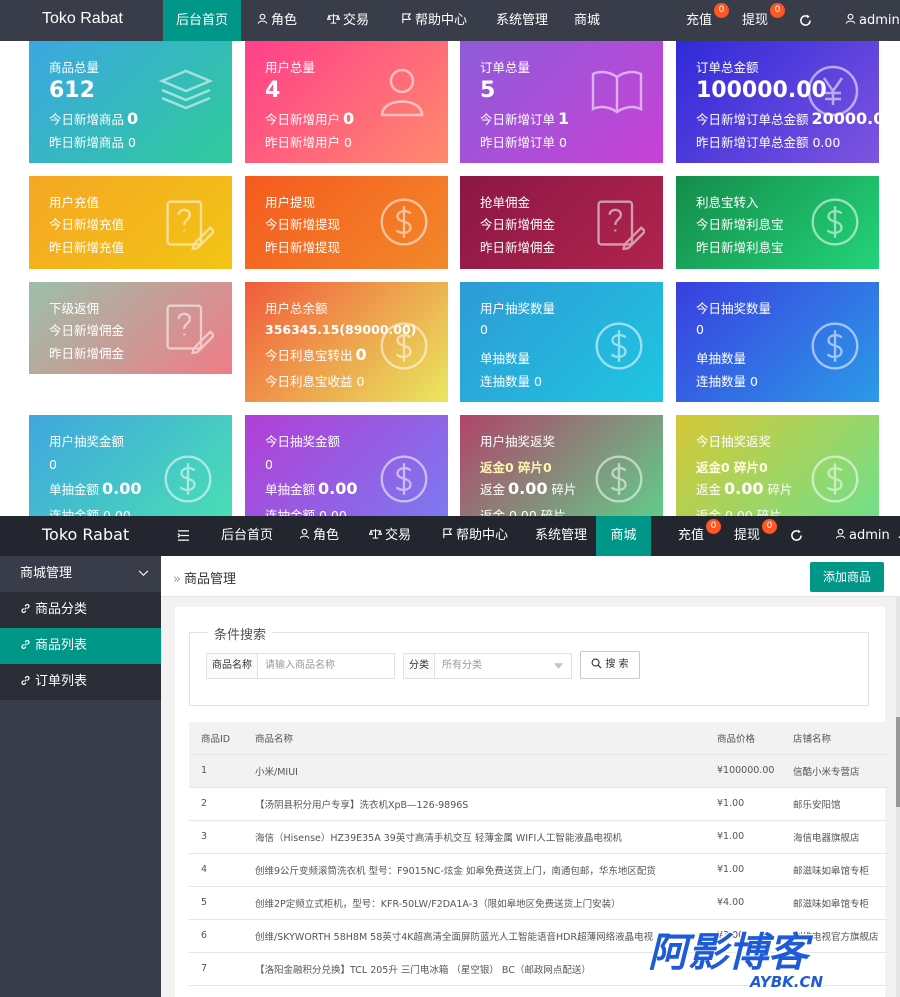  What do you see at coordinates (561, 222) in the screenshot?
I see `stat-card-commission: 抢单佣金 今日新增佣金 昨日新增佣金` at bounding box center [561, 222].